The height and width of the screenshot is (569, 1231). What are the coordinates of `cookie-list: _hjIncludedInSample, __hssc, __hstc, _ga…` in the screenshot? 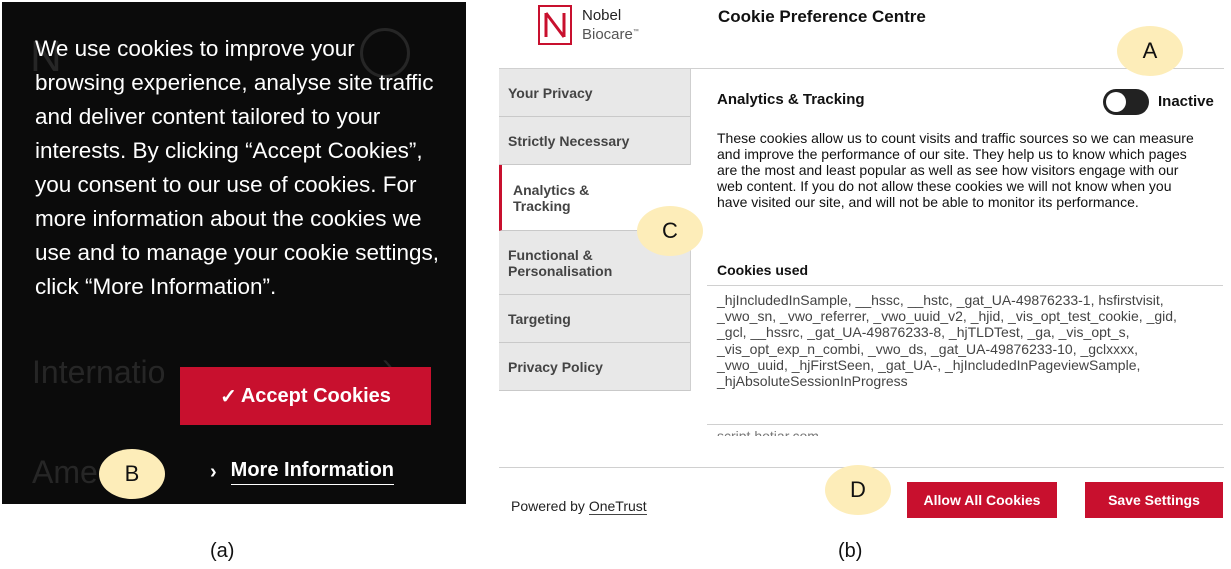 It's located at (947, 341).